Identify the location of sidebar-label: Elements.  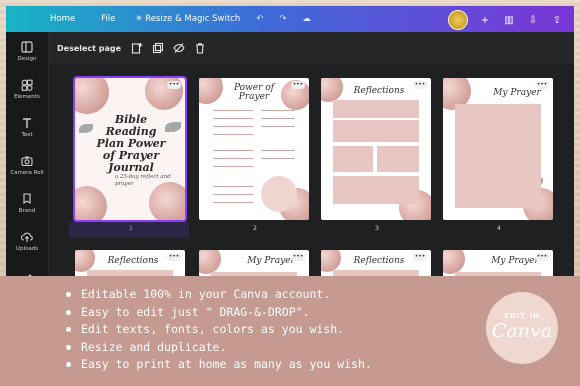
(27, 96).